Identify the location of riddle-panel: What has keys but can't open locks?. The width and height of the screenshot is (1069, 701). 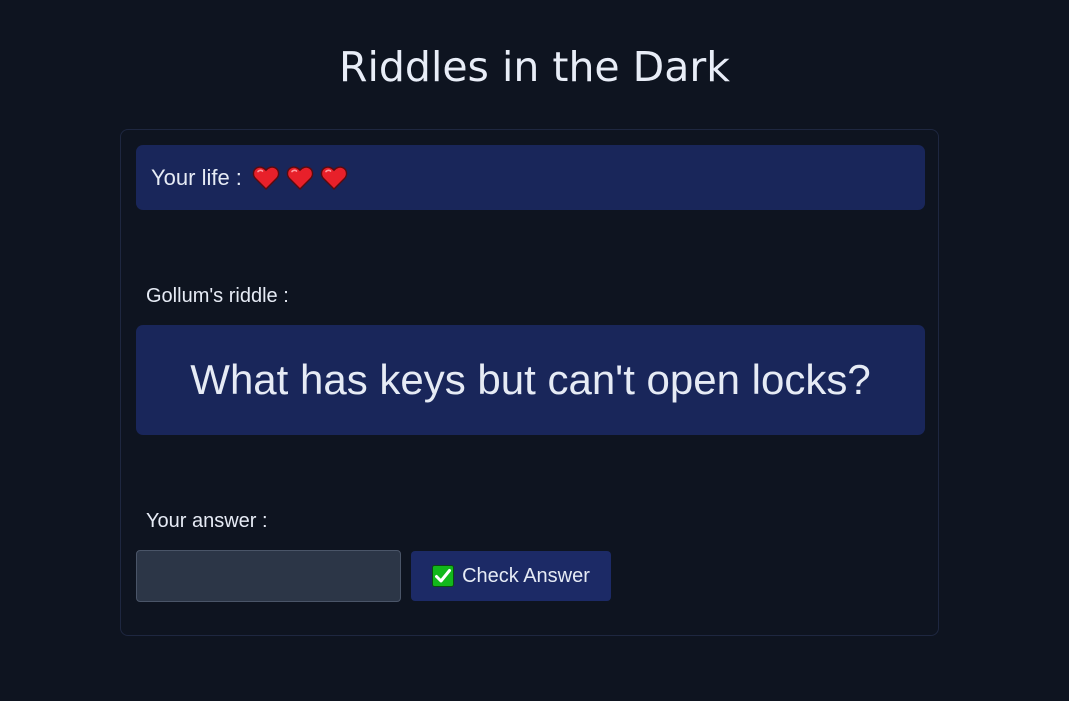
(530, 380).